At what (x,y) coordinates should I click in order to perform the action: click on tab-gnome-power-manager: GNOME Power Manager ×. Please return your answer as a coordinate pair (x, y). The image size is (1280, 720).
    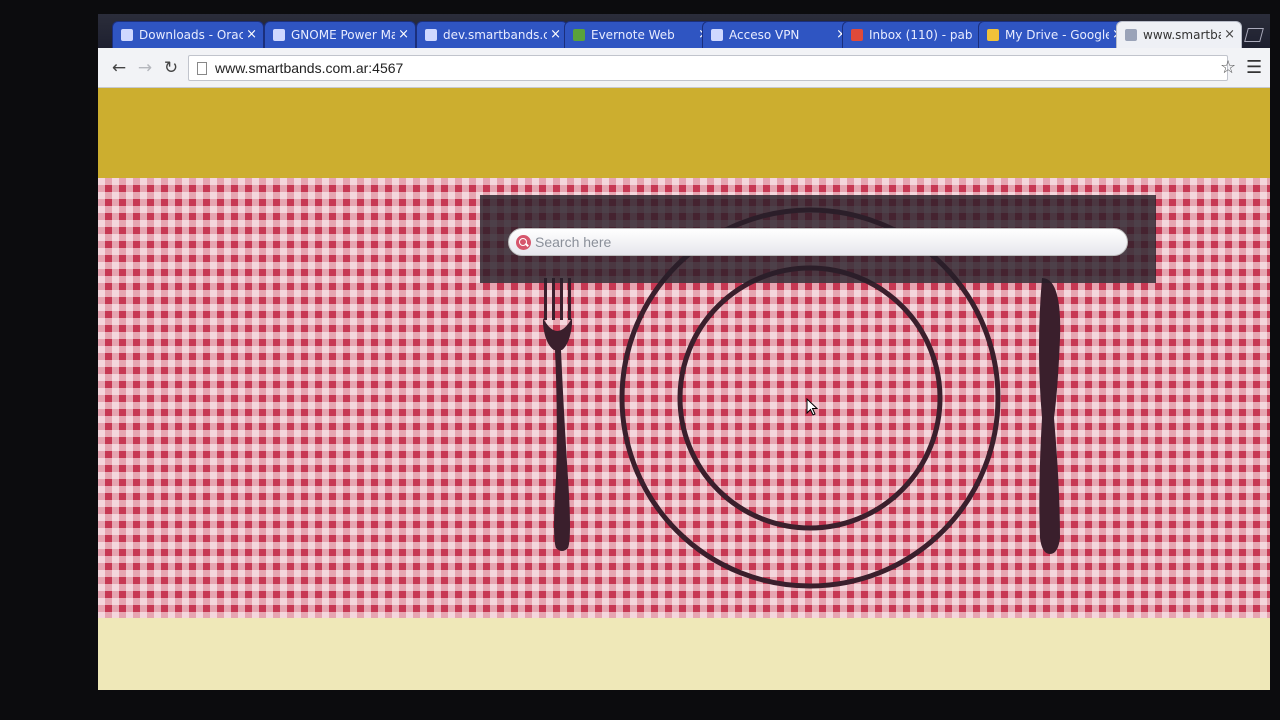
    Looking at the image, I should click on (340, 34).